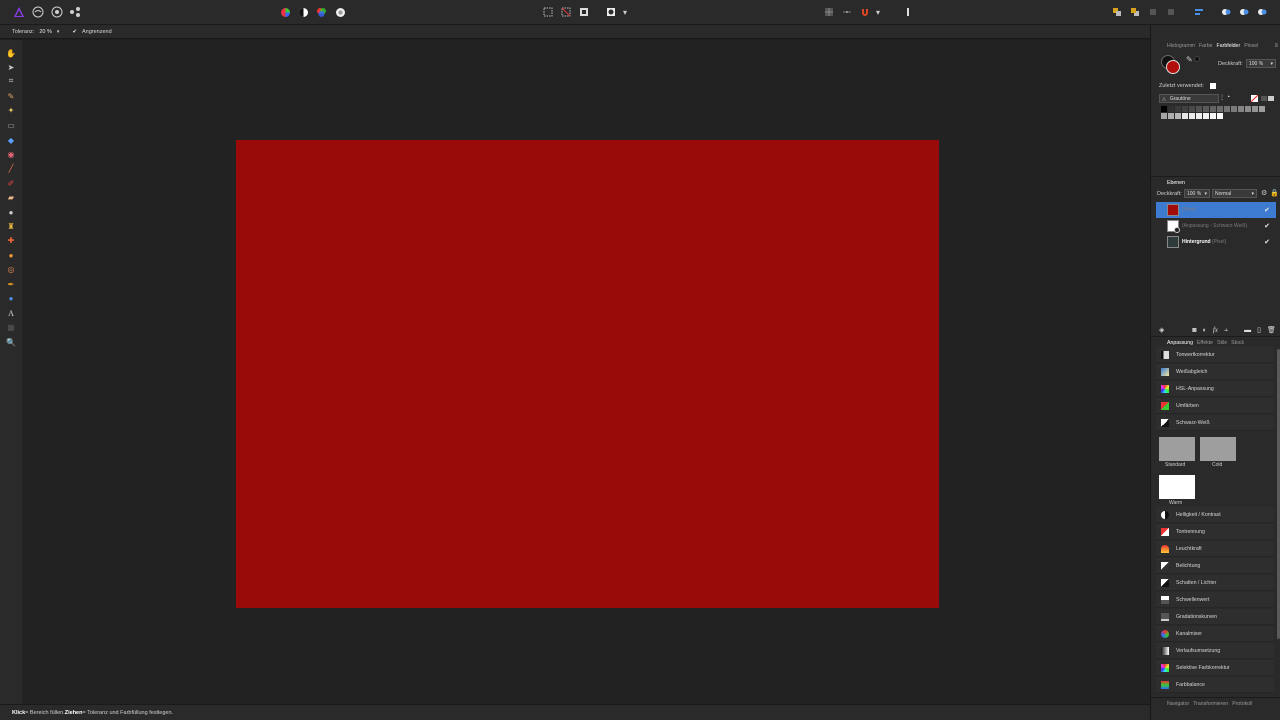  I want to click on develop-persona-icon, so click(57, 12).